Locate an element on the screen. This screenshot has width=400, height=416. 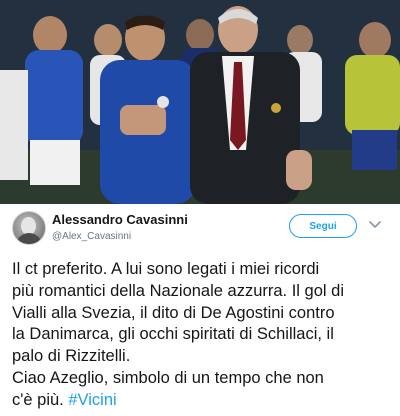
tweet-text-line: c'è più. is located at coordinates (40, 399).